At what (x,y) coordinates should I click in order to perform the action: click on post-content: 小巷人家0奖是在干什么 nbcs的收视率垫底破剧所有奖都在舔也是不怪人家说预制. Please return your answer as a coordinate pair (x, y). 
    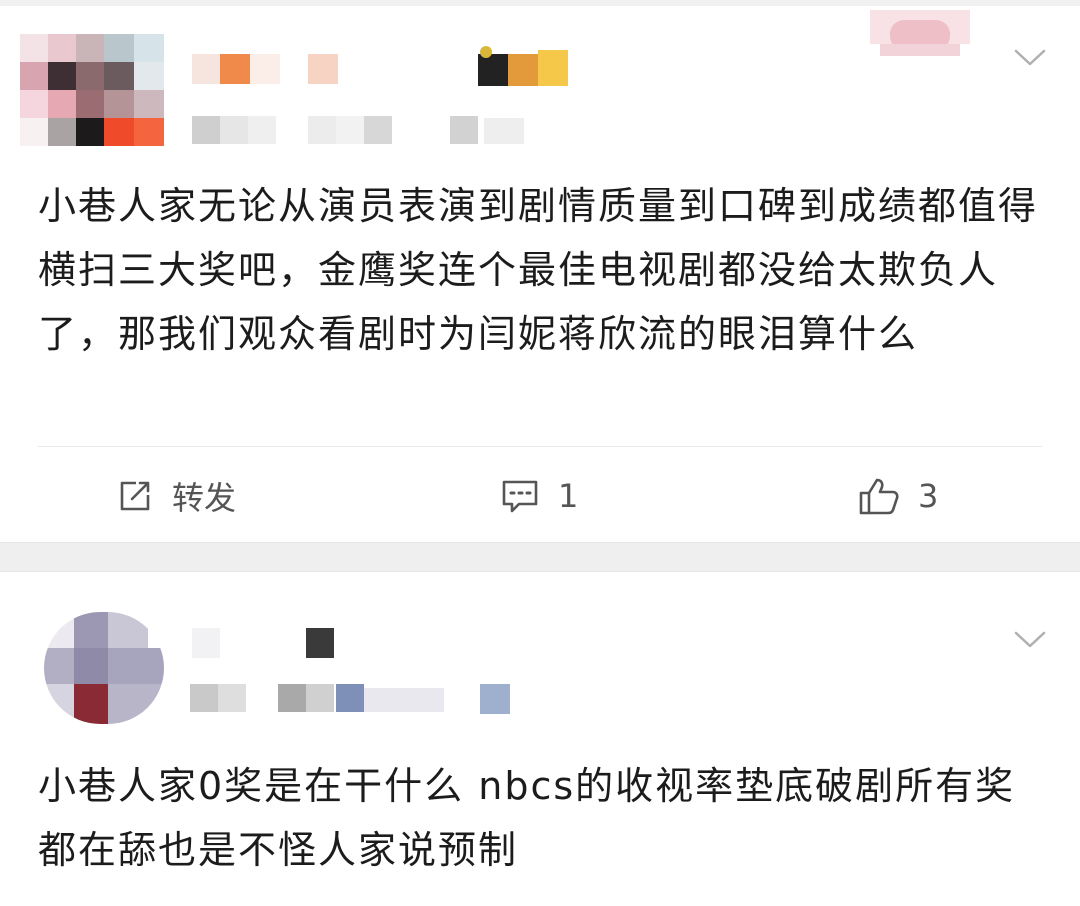
    Looking at the image, I should click on (527, 818).